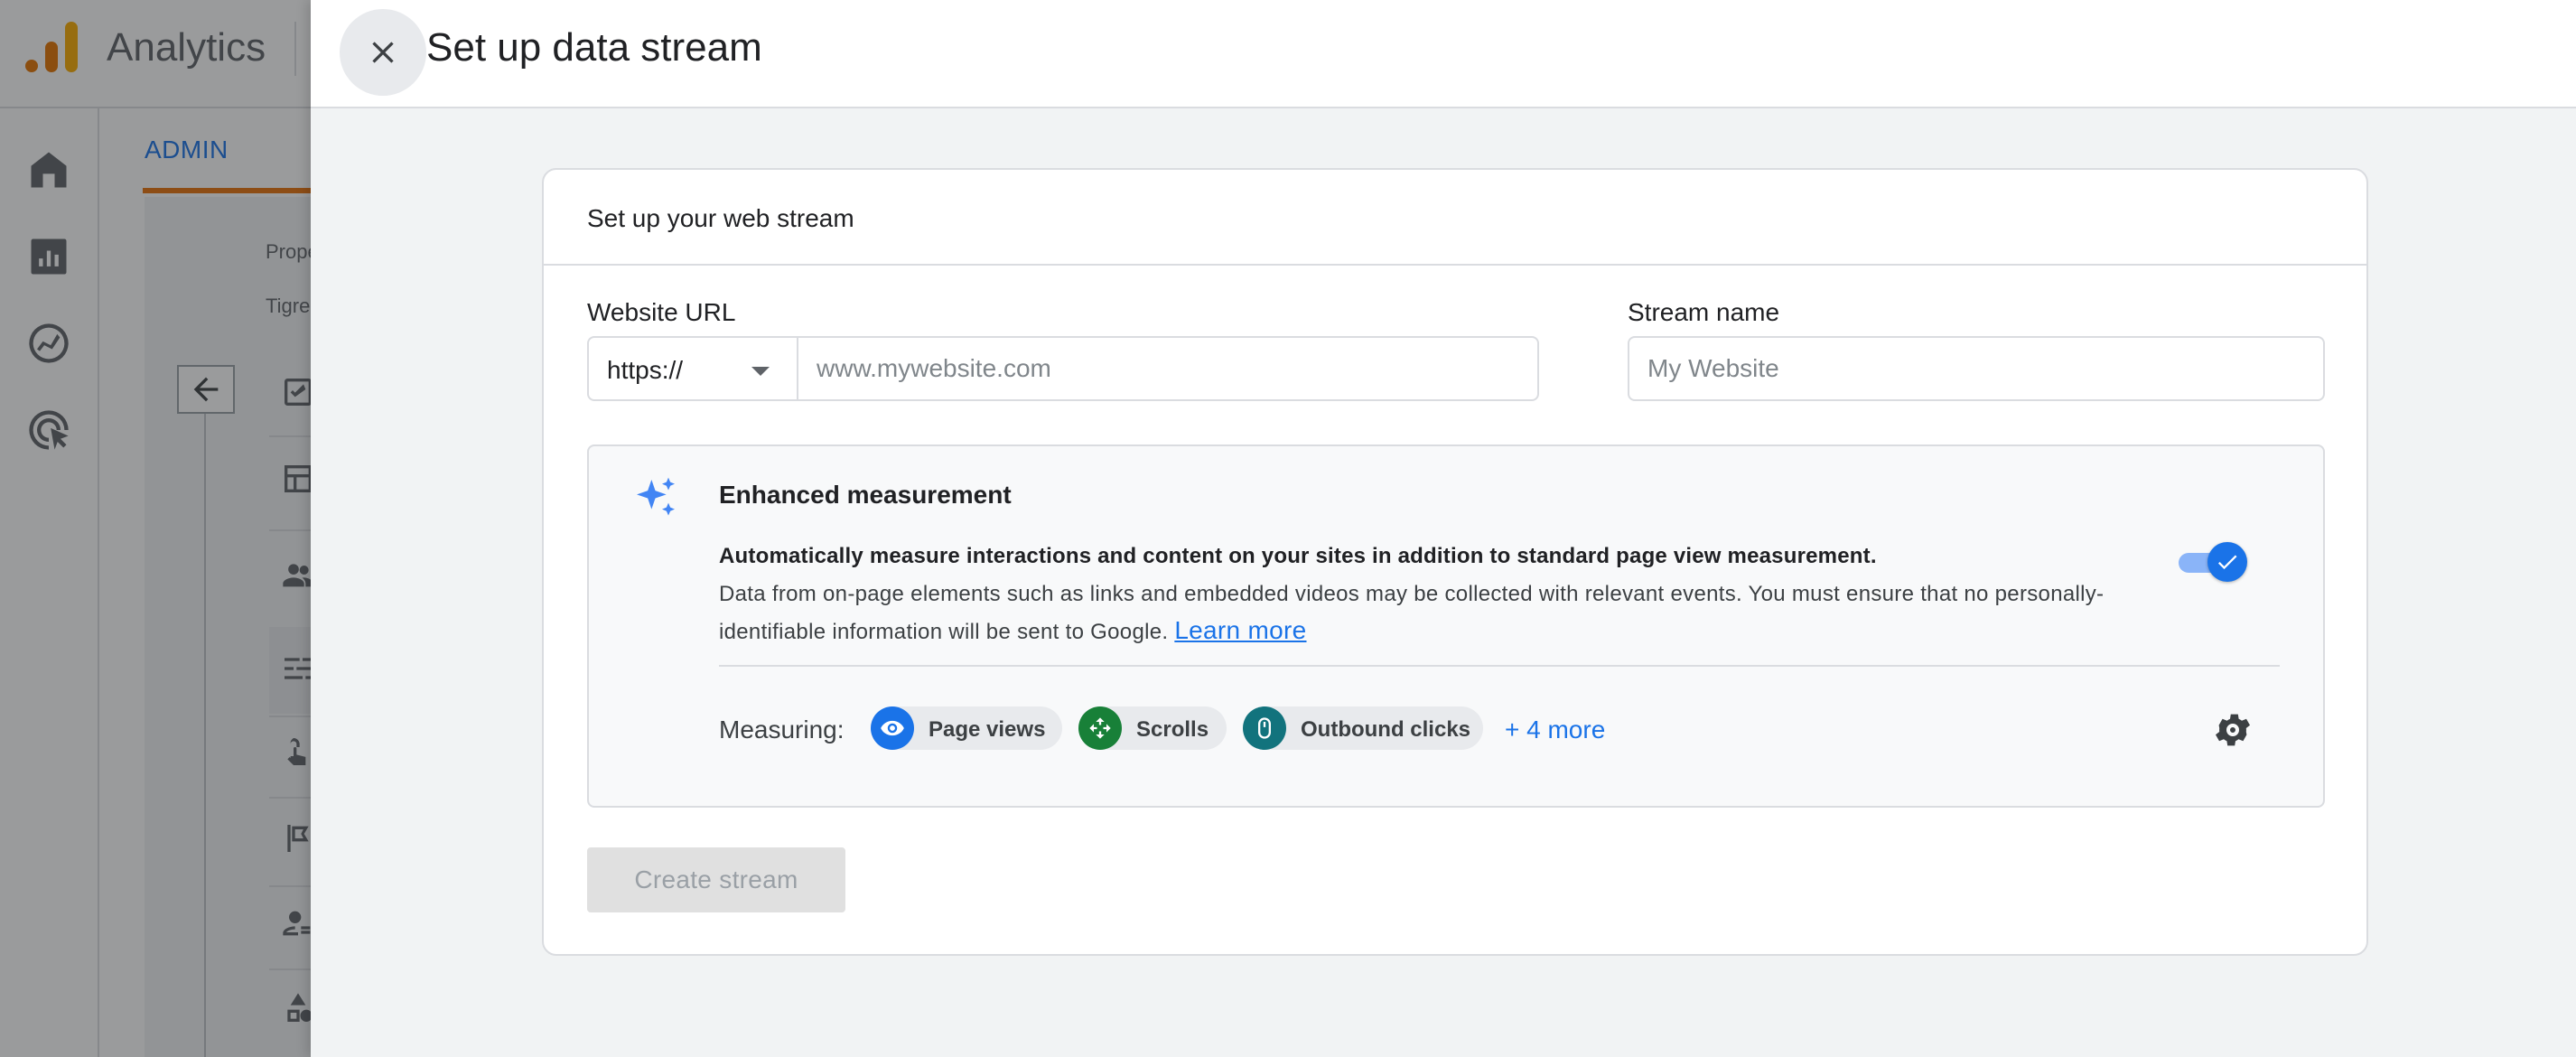  Describe the element at coordinates (645, 370) in the screenshot. I see `protocol-value: https://` at that location.